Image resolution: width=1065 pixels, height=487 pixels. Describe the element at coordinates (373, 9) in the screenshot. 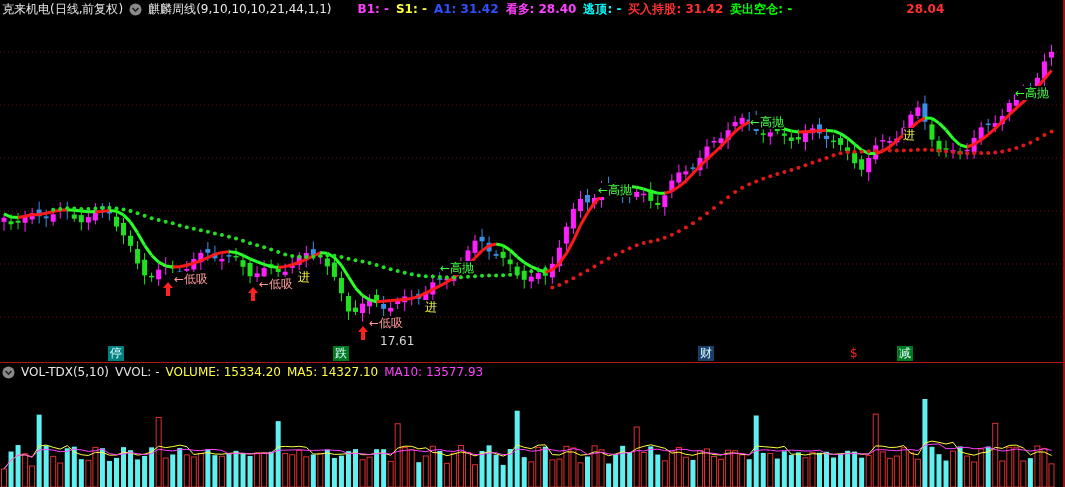

I see `indicator-reading: B1: -` at that location.